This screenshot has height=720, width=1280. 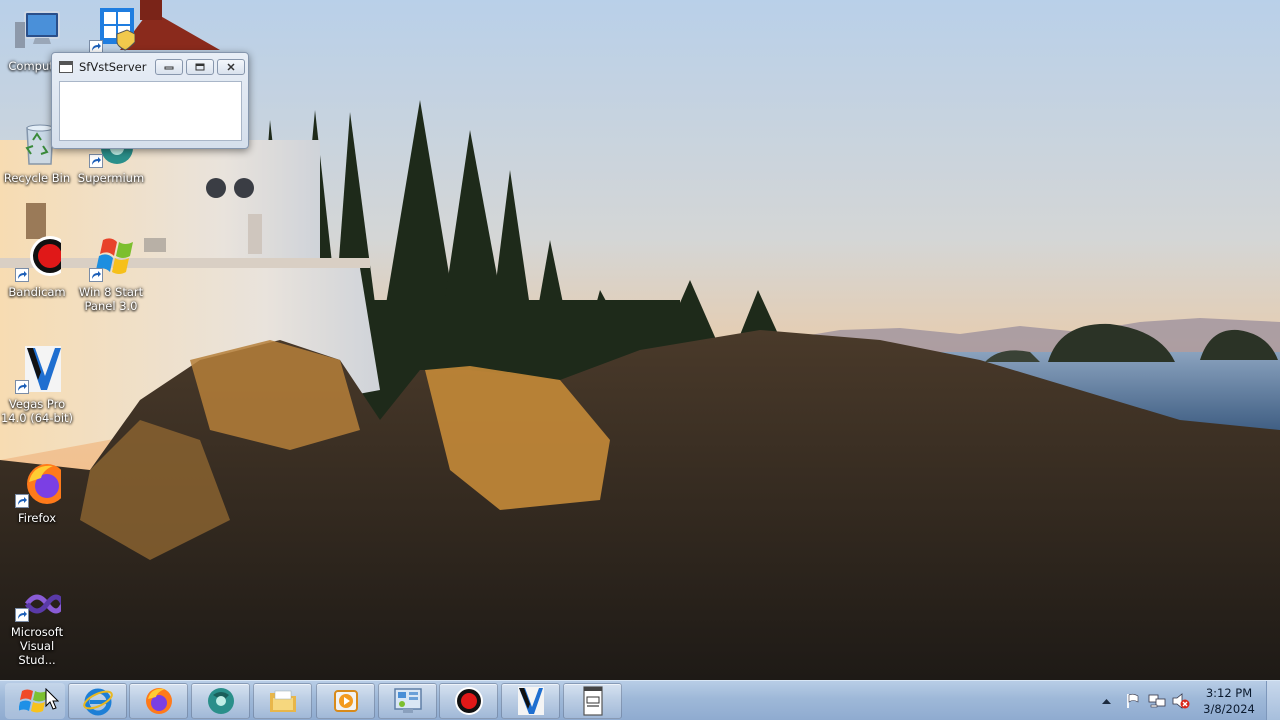 I want to click on taskbar-supermium, so click(x=220, y=701).